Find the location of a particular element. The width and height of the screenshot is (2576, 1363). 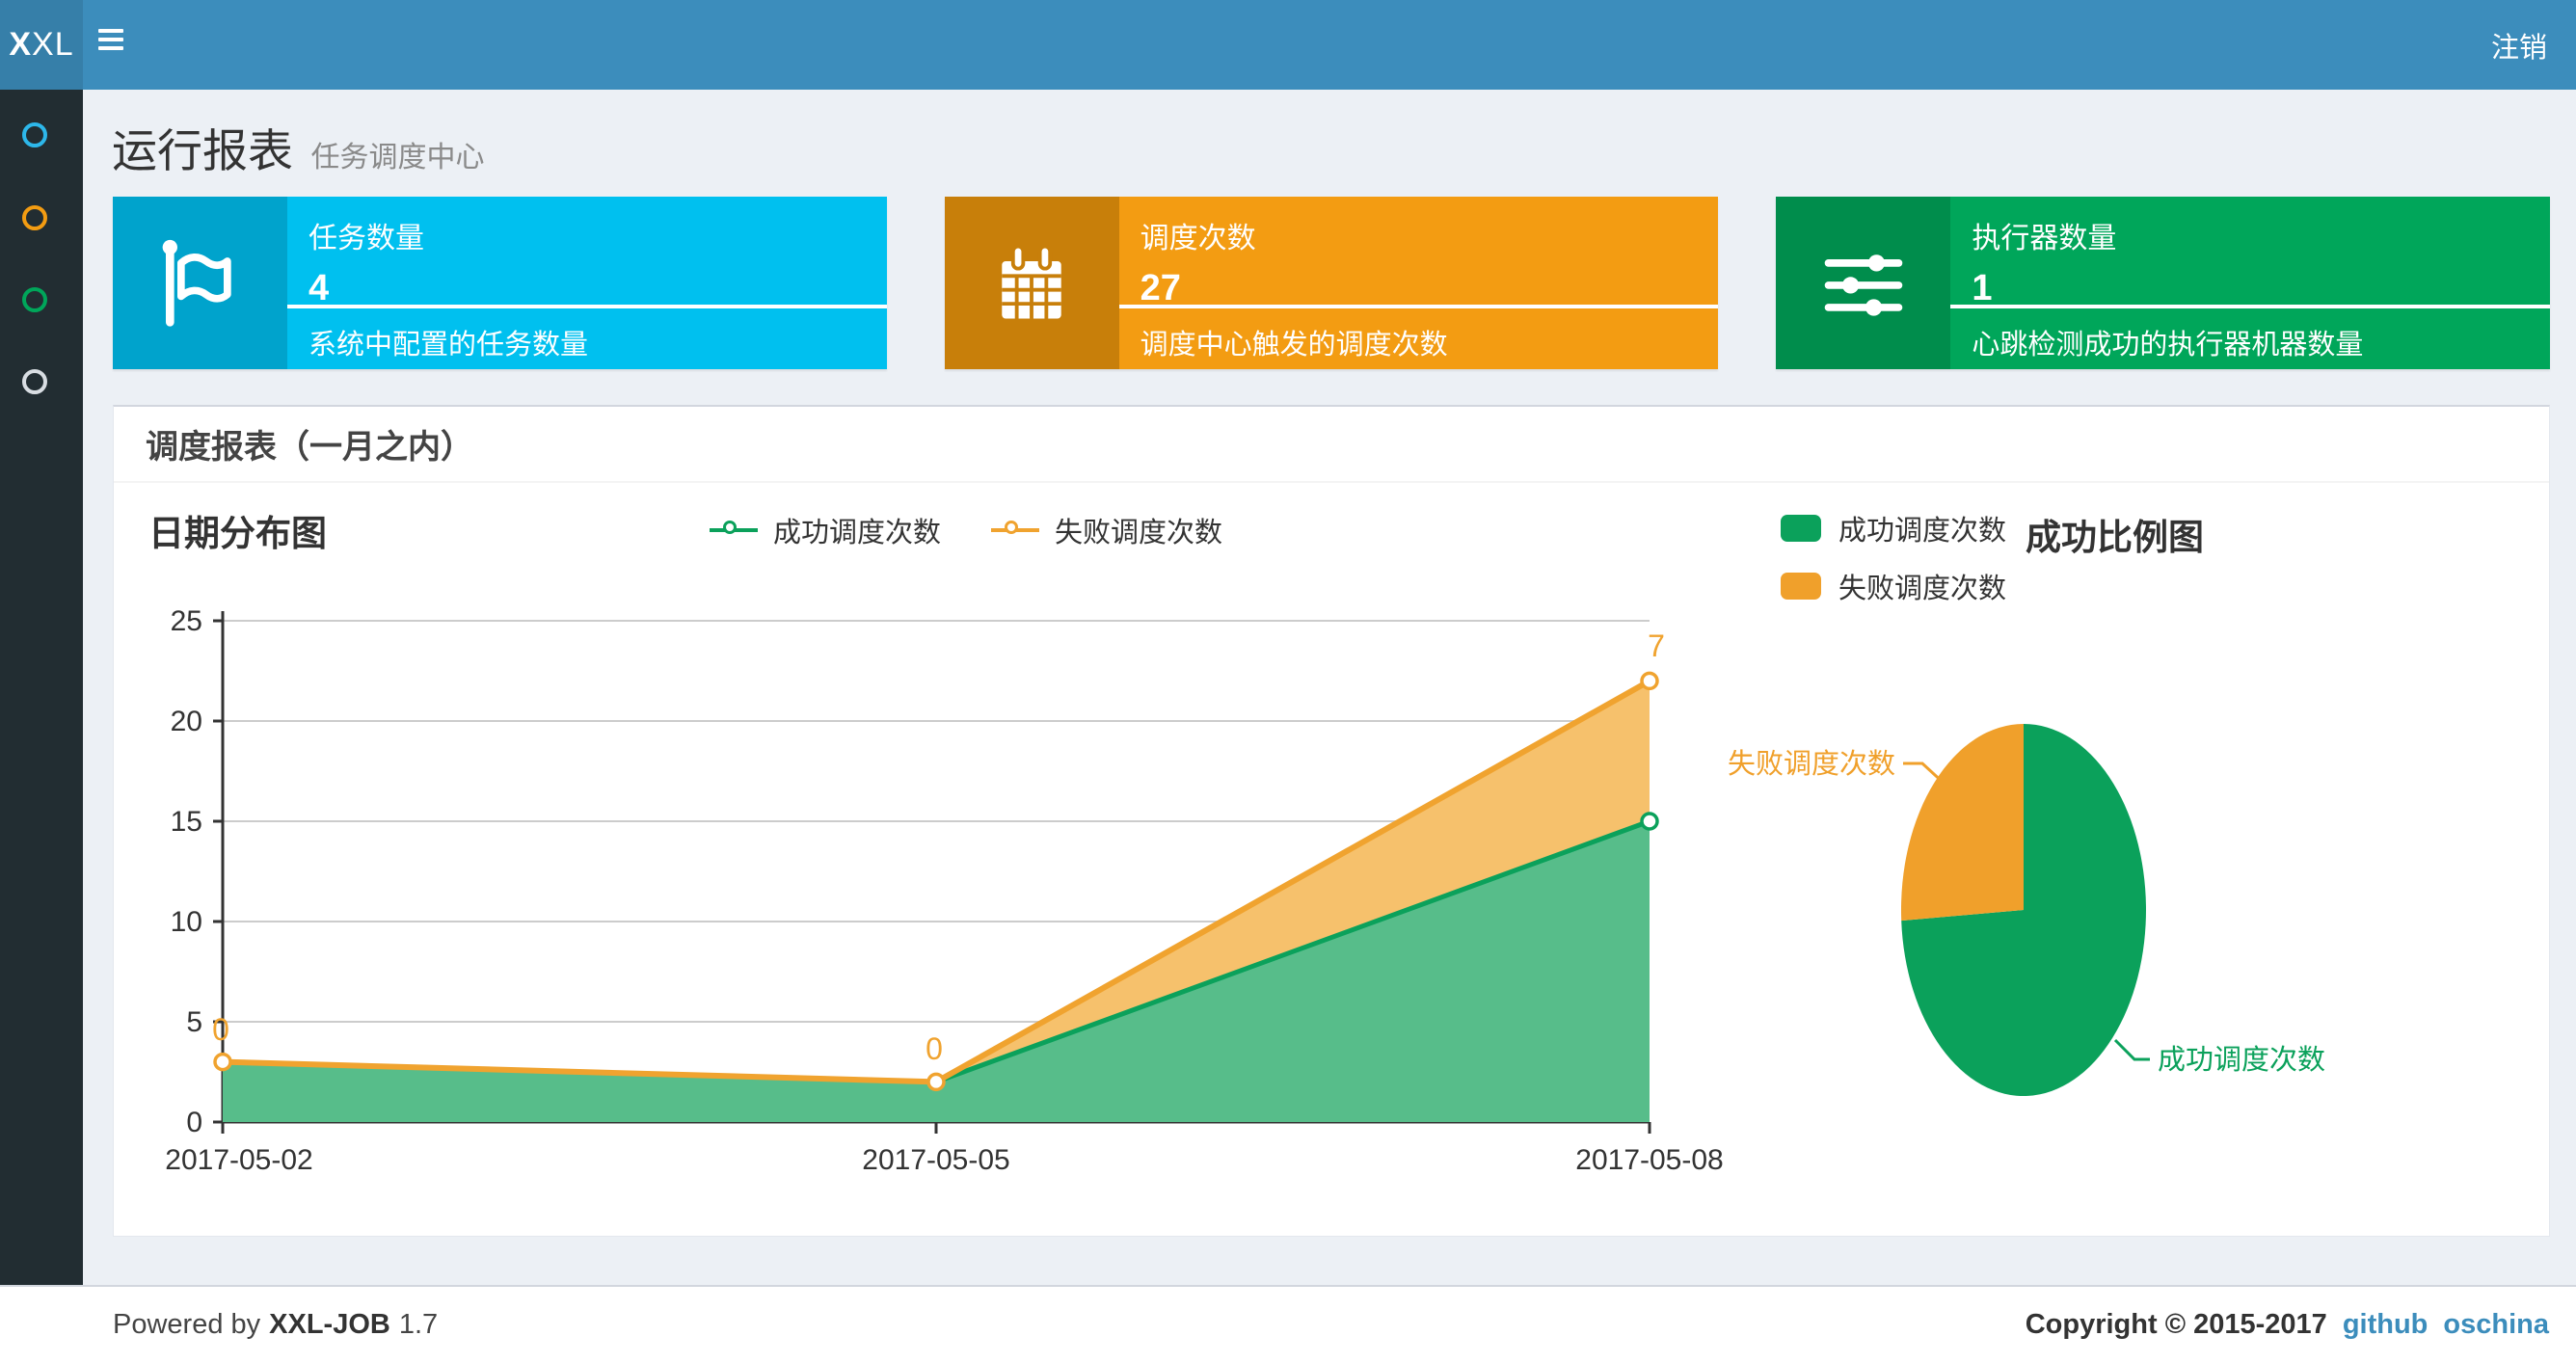

sliders-icon is located at coordinates (1864, 283).